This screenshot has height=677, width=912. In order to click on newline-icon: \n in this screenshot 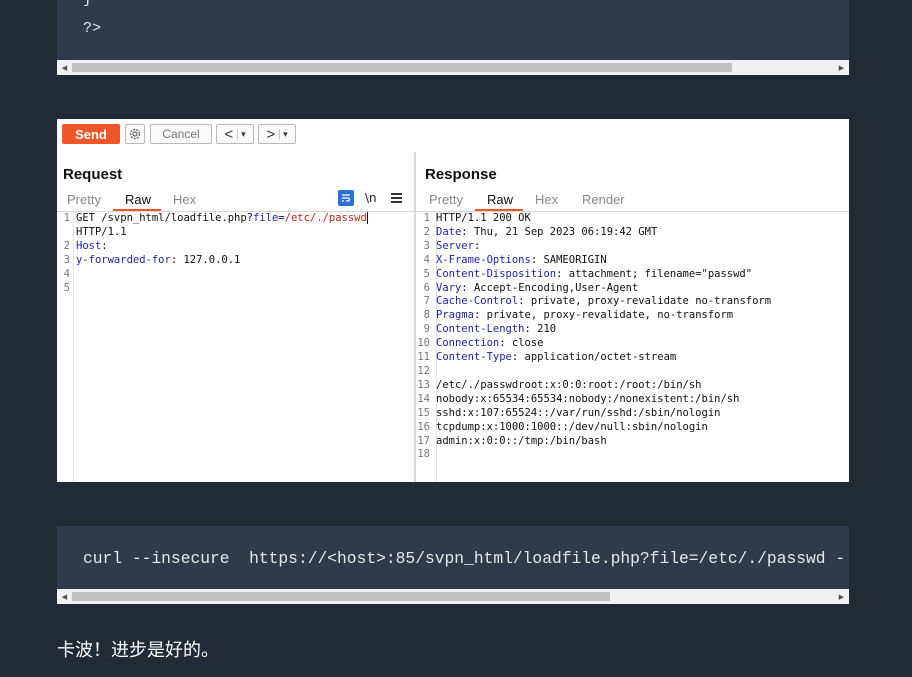, I will do `click(371, 198)`.